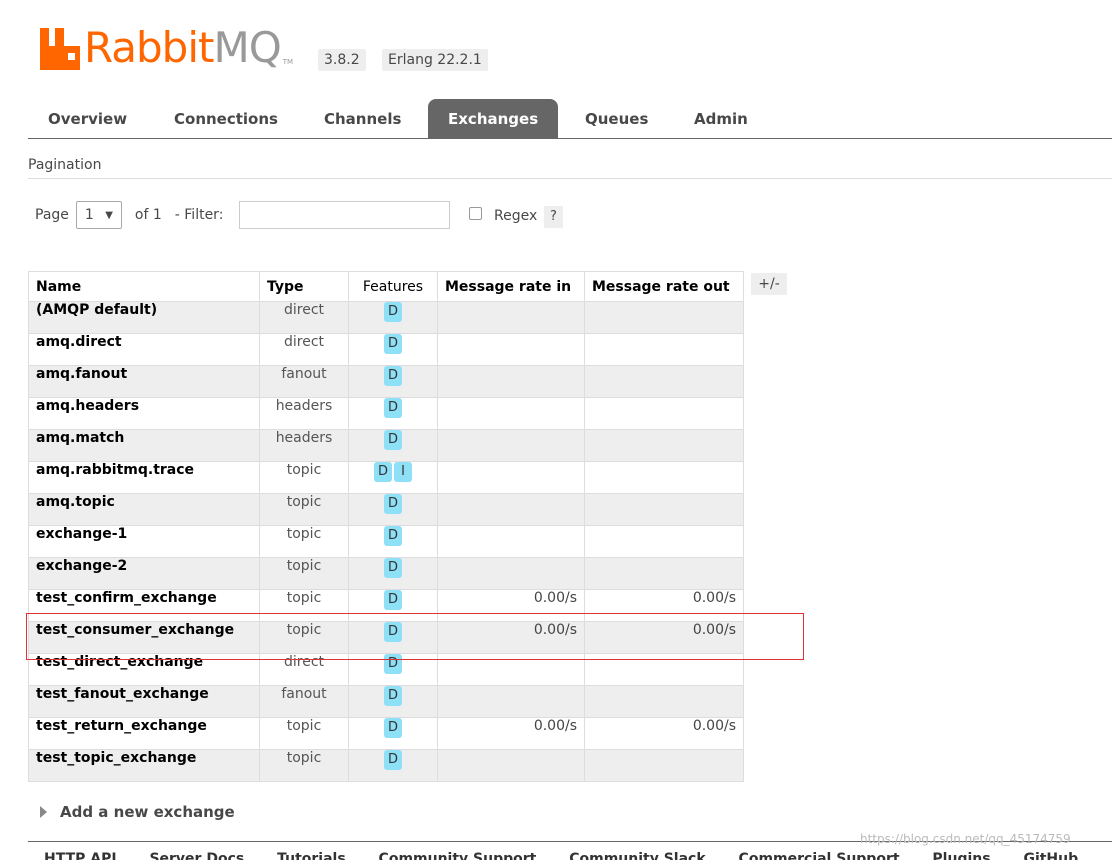 The image size is (1112, 860). Describe the element at coordinates (144, 477) in the screenshot. I see `exchange-name-link: amq.rabbitmq.trace` at that location.